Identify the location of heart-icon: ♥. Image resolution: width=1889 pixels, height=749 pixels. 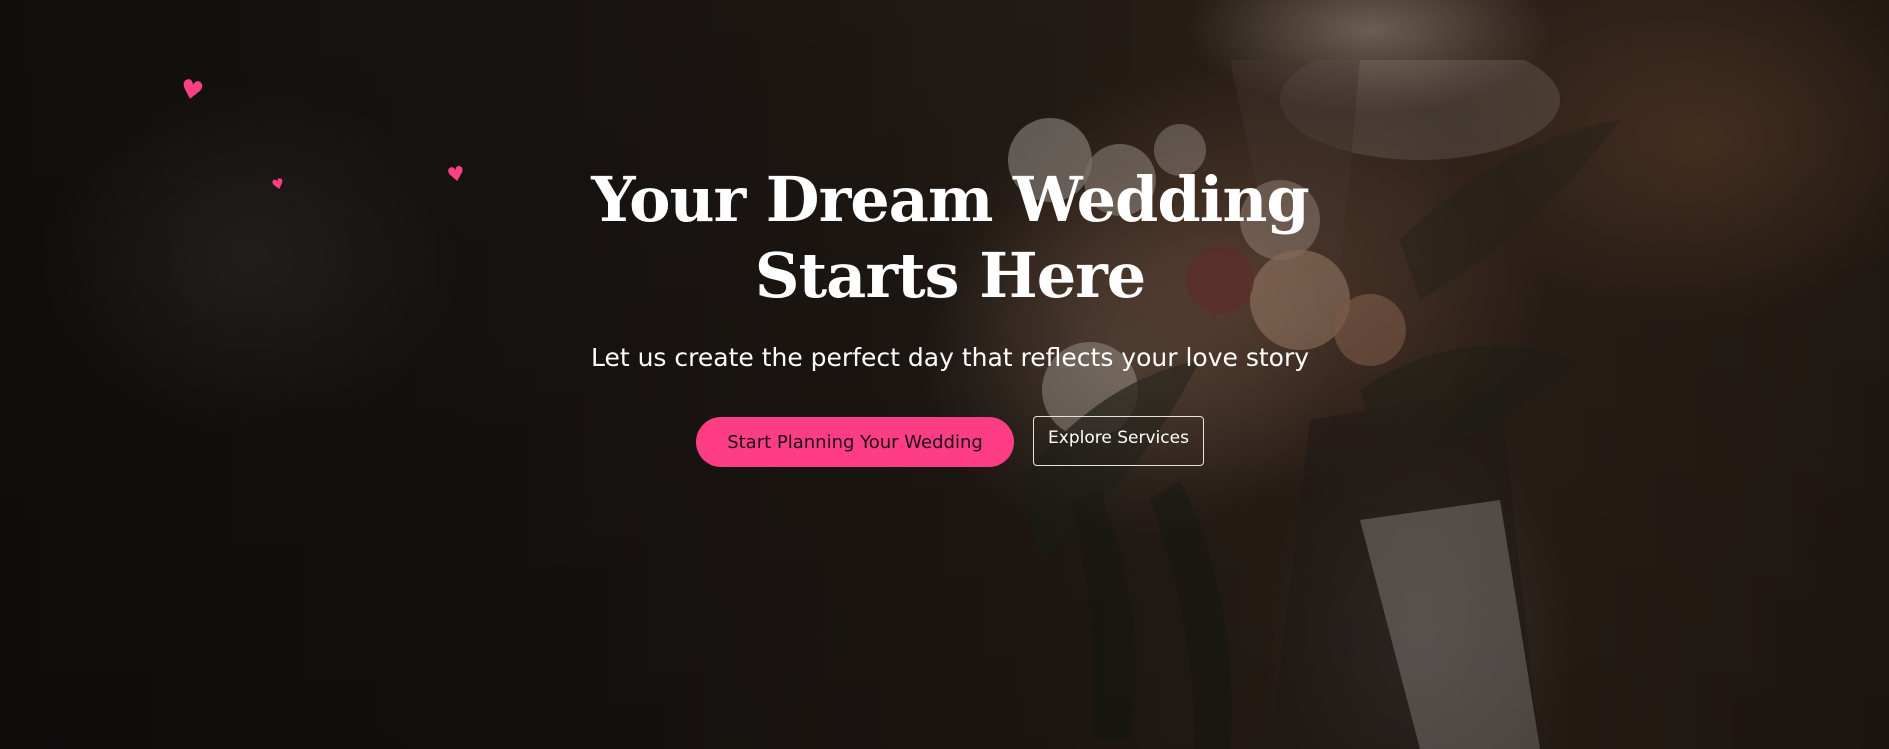
(456, 174).